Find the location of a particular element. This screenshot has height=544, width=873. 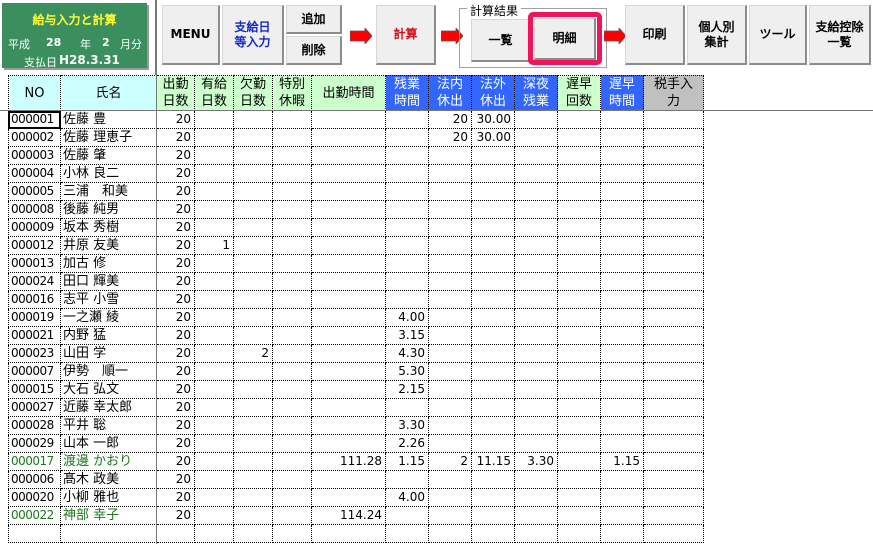

cell-name: 佐藤 理恵子 is located at coordinates (109, 138).